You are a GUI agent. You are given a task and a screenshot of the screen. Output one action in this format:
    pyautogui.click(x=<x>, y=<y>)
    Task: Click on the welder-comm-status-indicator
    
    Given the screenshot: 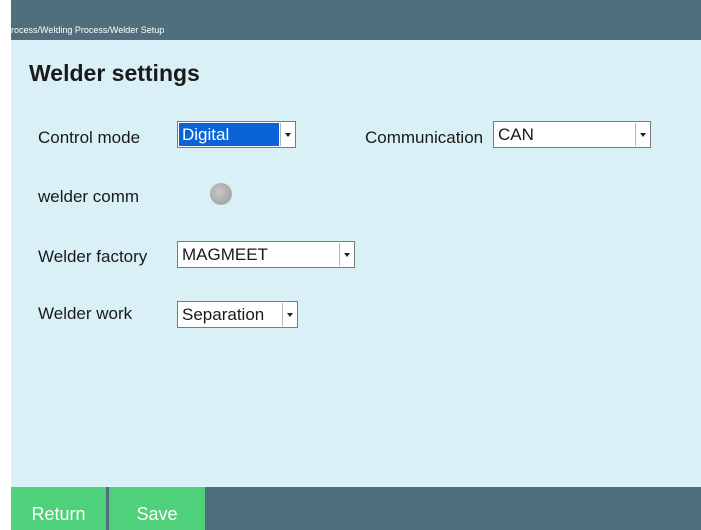 What is the action you would take?
    pyautogui.click(x=221, y=194)
    